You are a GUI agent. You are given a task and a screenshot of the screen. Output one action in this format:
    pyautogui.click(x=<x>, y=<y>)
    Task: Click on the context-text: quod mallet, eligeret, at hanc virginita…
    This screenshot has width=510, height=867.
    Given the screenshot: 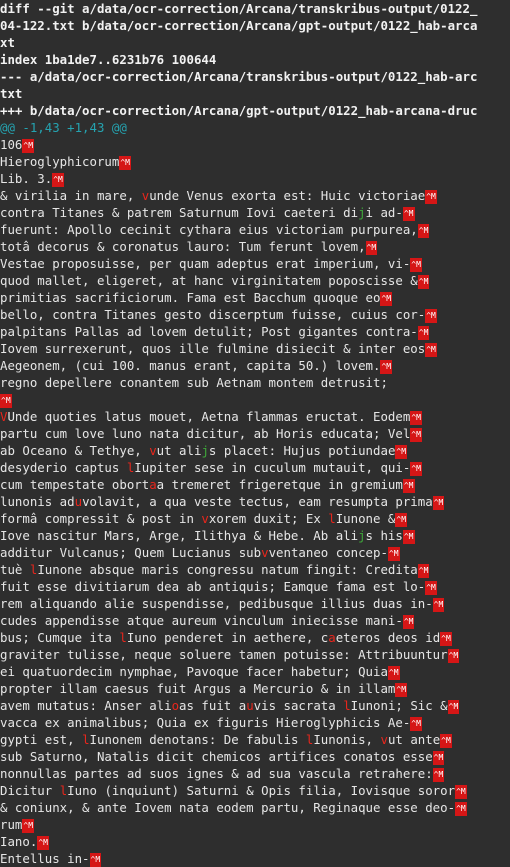 What is the action you would take?
    pyautogui.click(x=209, y=280)
    